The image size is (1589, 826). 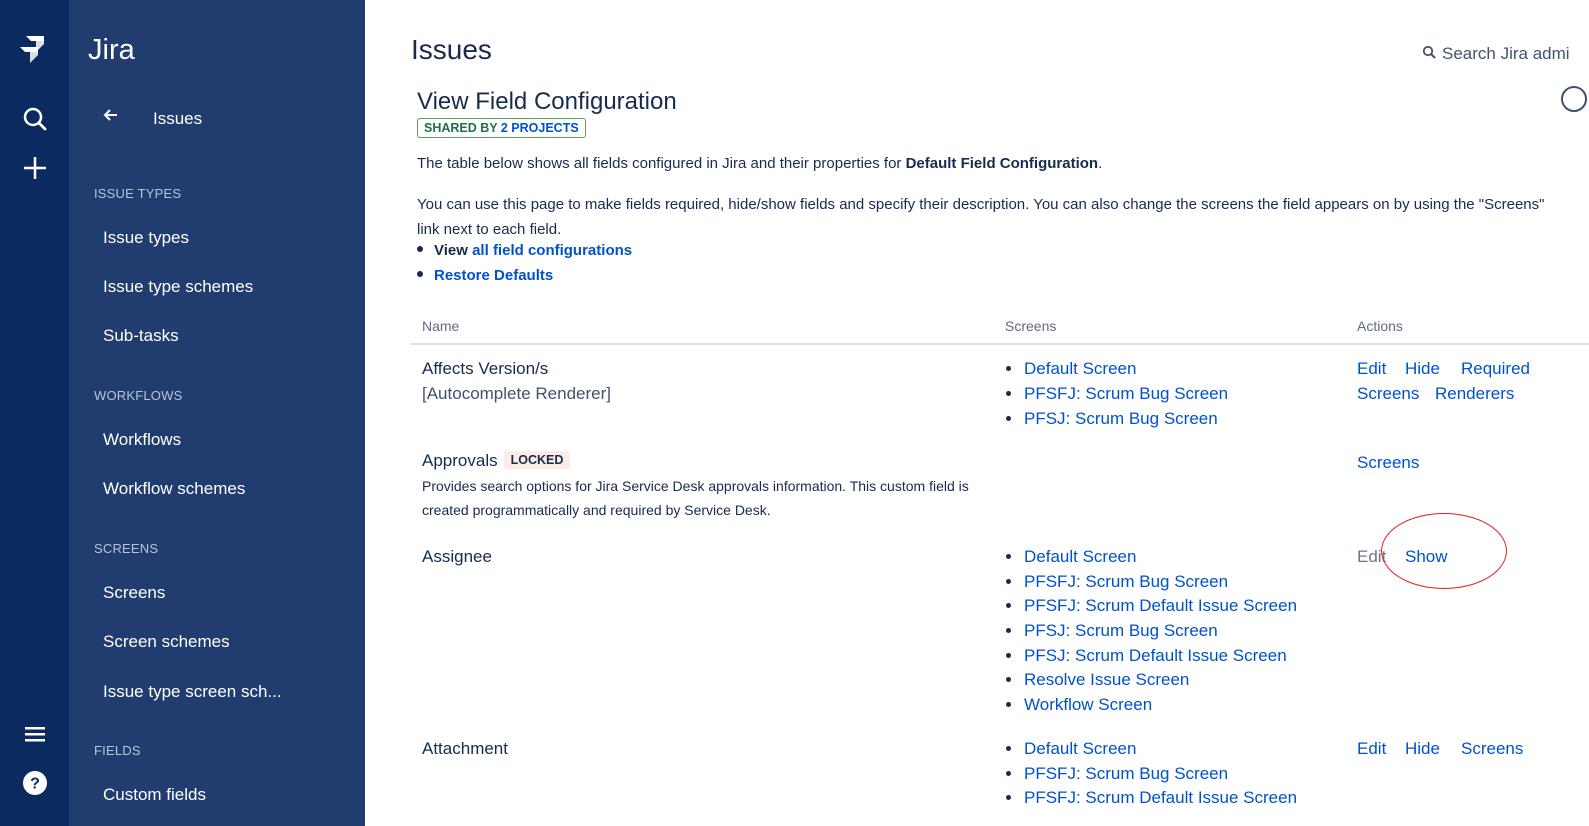 I want to click on screen-link: Resolve Issue Screen, so click(x=1097, y=680).